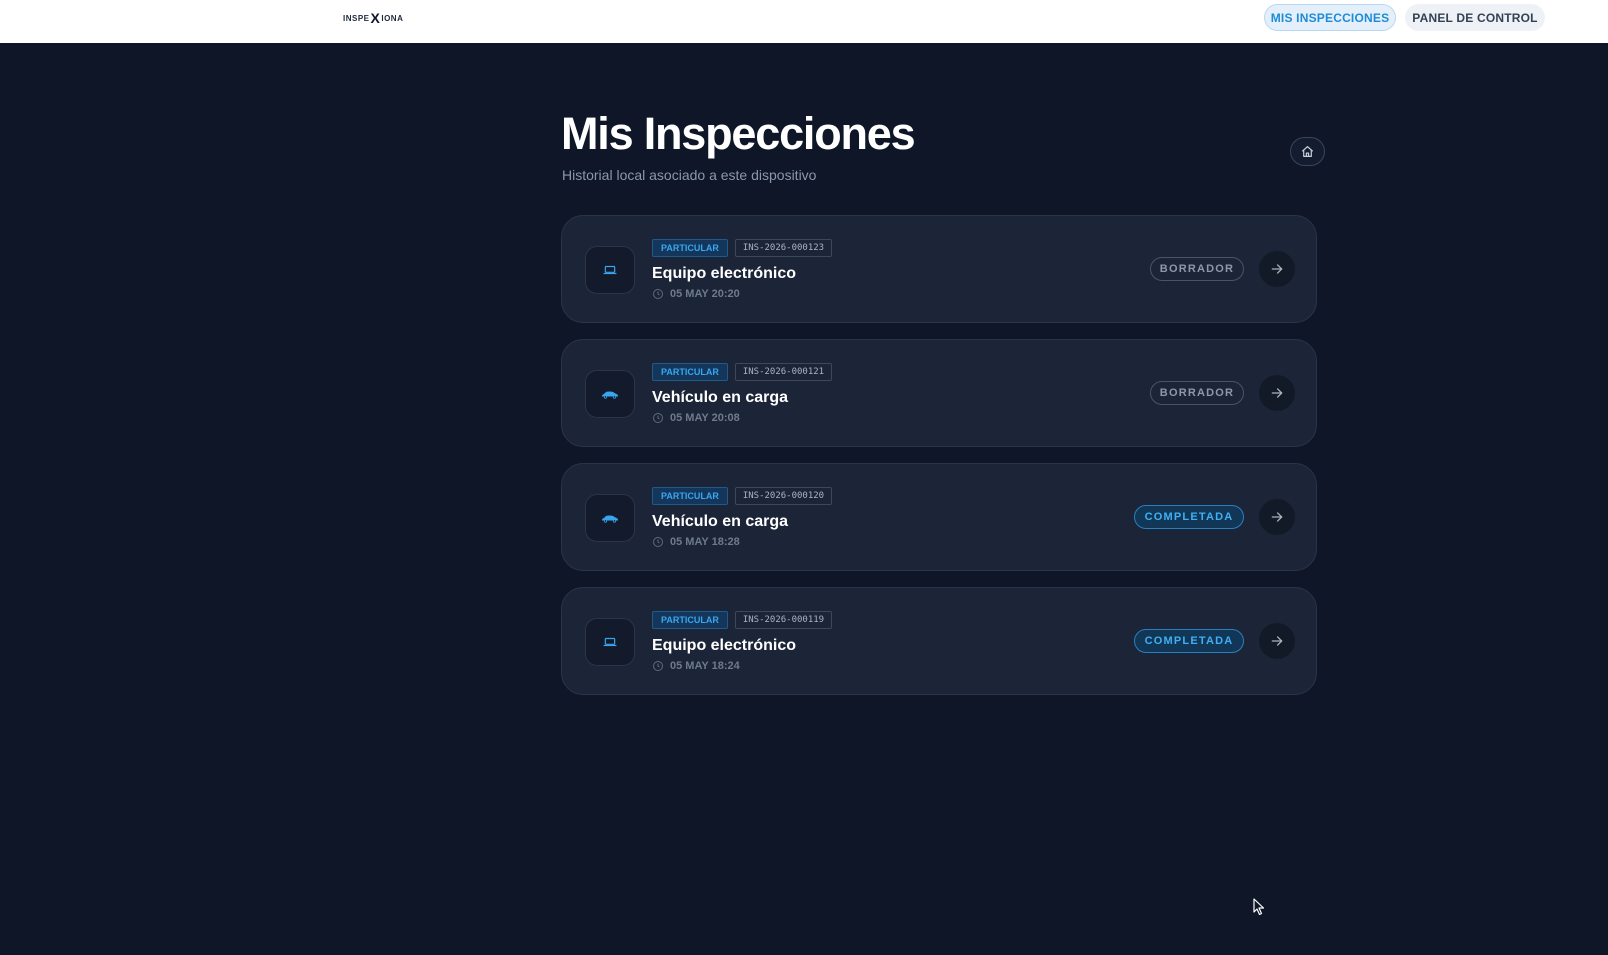 This screenshot has width=1608, height=955. What do you see at coordinates (1259, 907) in the screenshot?
I see `mouse-cursor-icon` at bounding box center [1259, 907].